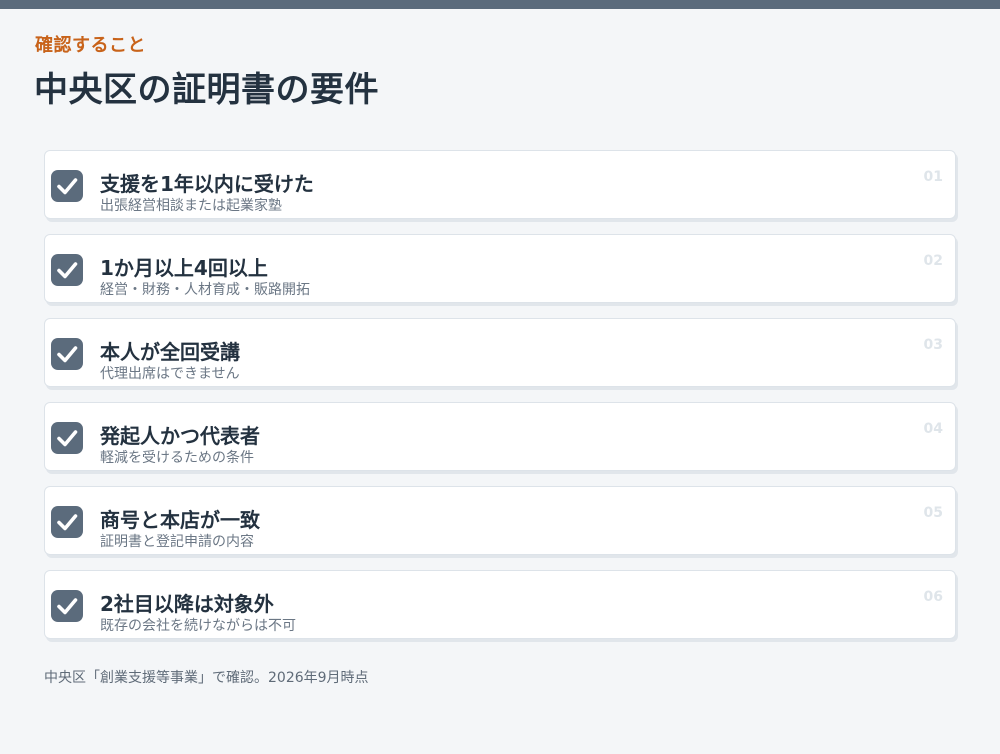  I want to click on footnote: 中央区「創業支援等事業」で確認。2026年9月時点, so click(206, 678).